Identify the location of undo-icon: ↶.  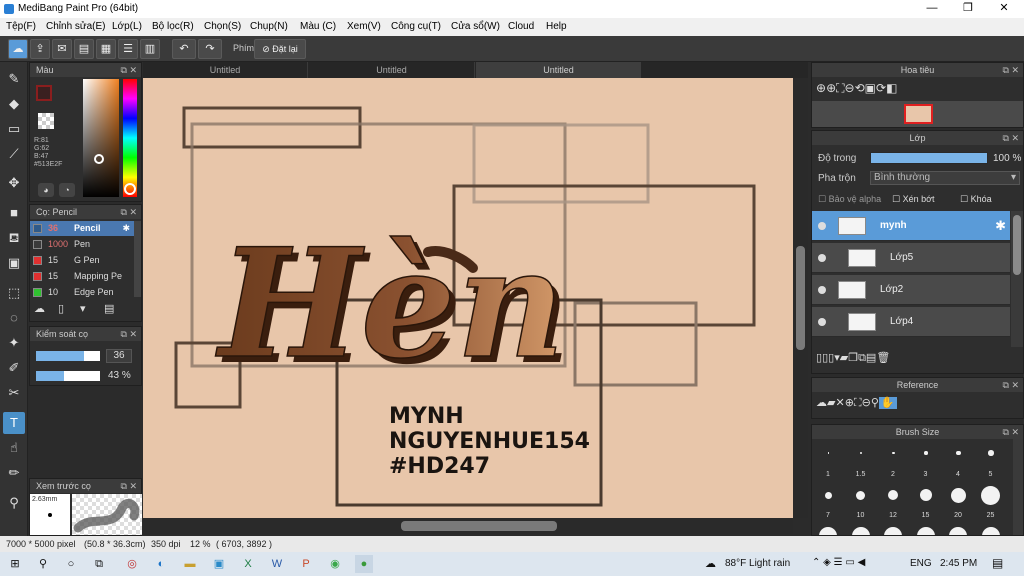
(184, 49).